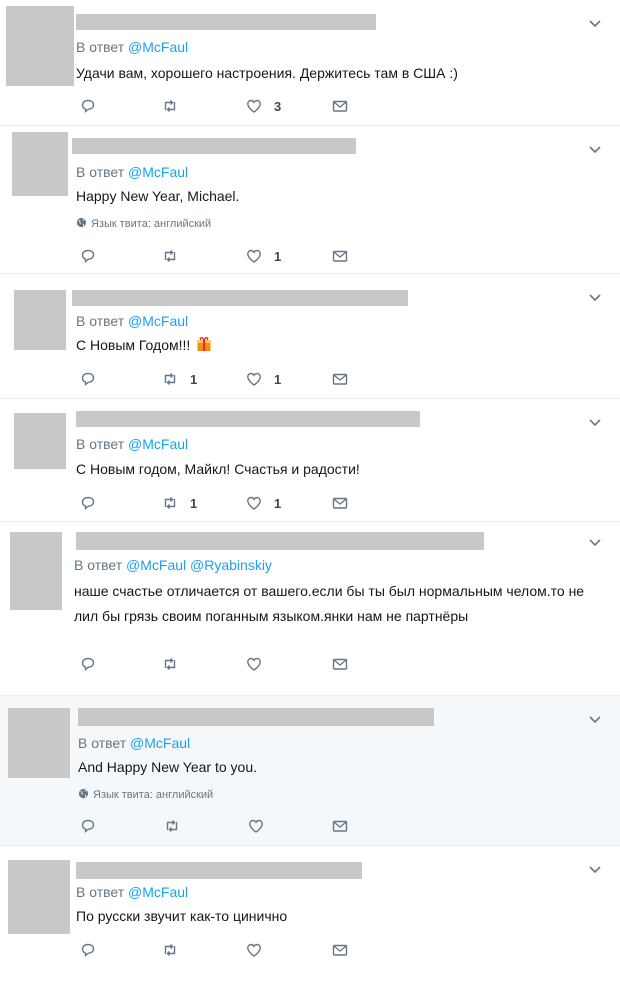  I want to click on mention-link: @Ryabinskiy, so click(231, 565).